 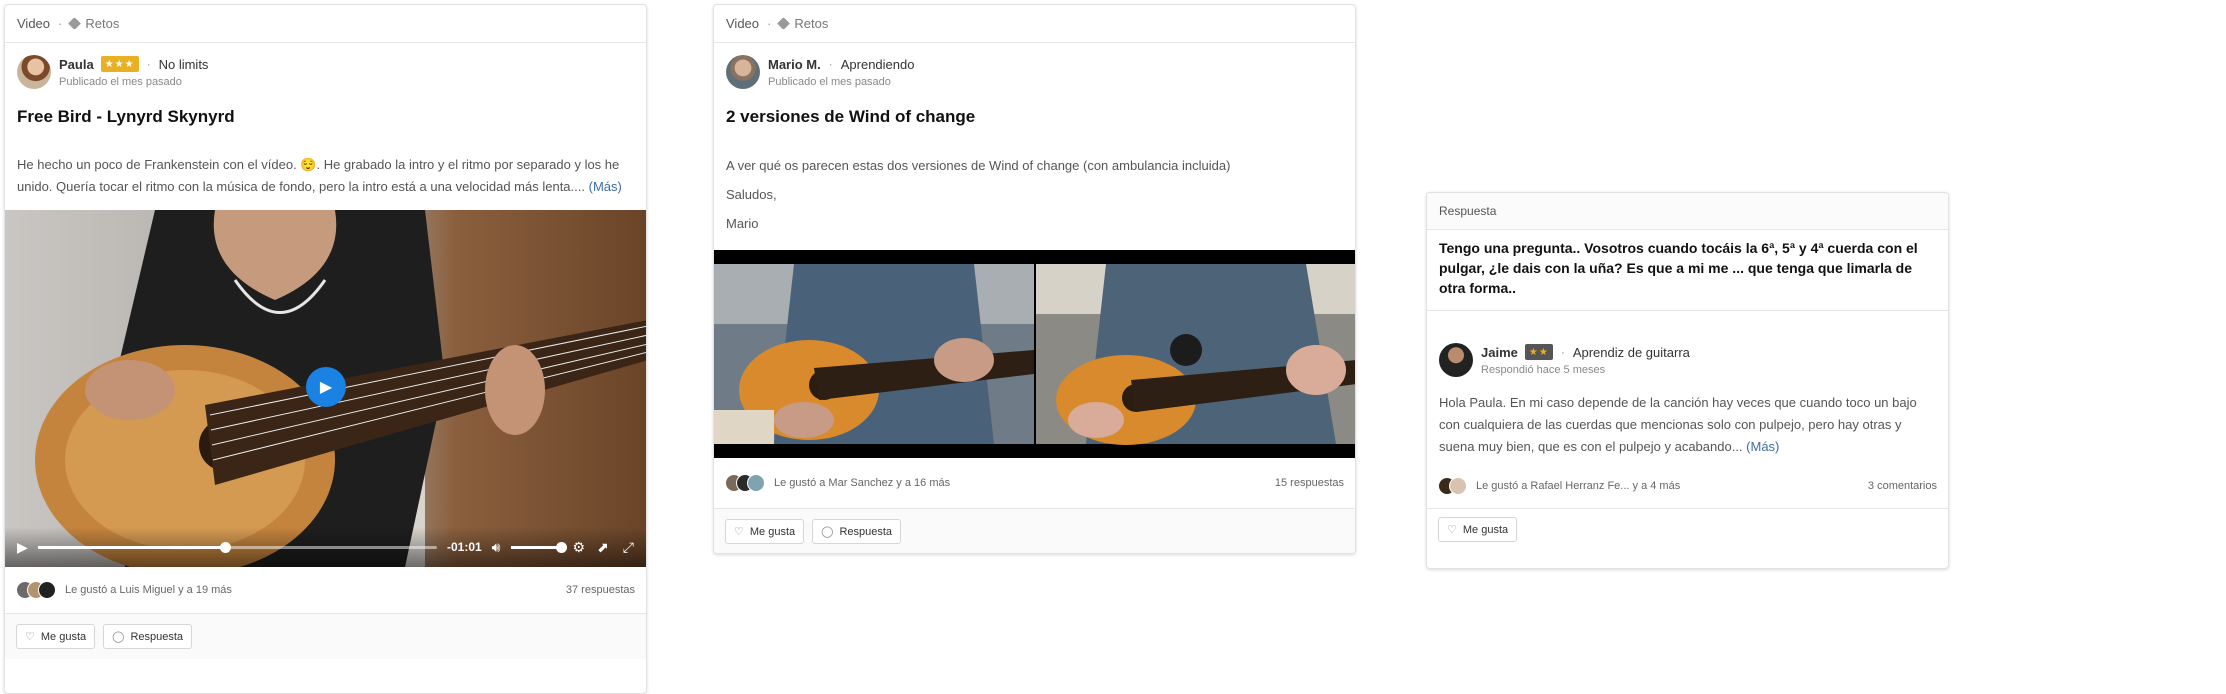 What do you see at coordinates (325, 111) in the screenshot?
I see `post-title: Free Bird - Lynyrd Skynyrd` at bounding box center [325, 111].